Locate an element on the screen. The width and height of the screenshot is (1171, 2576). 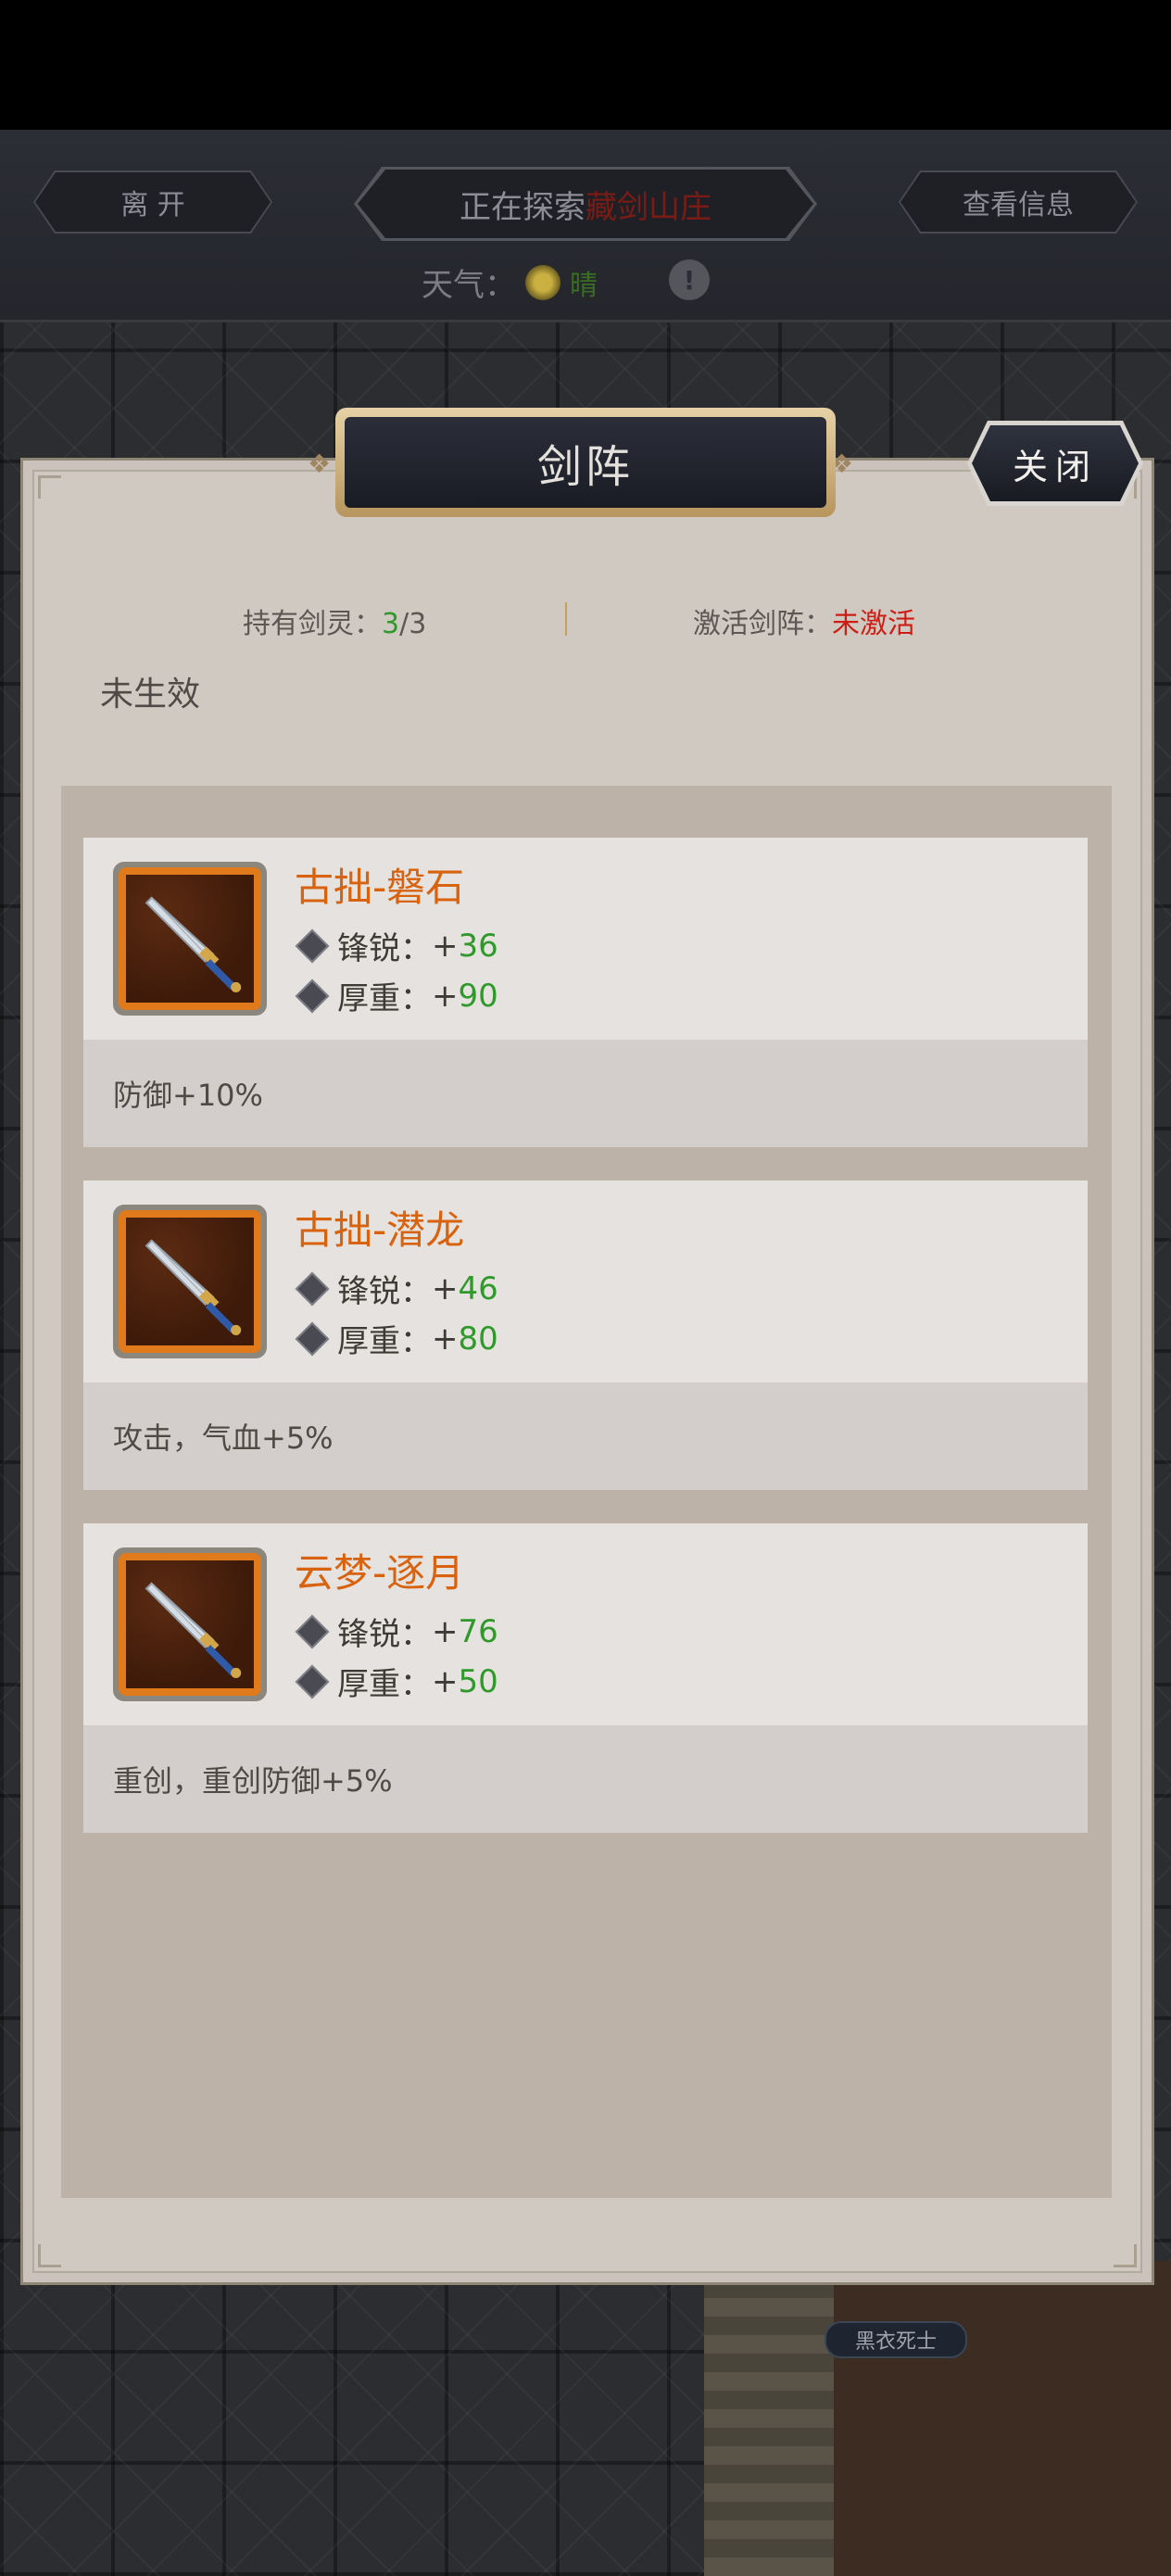
panel-title: 剑阵 is located at coordinates (585, 463).